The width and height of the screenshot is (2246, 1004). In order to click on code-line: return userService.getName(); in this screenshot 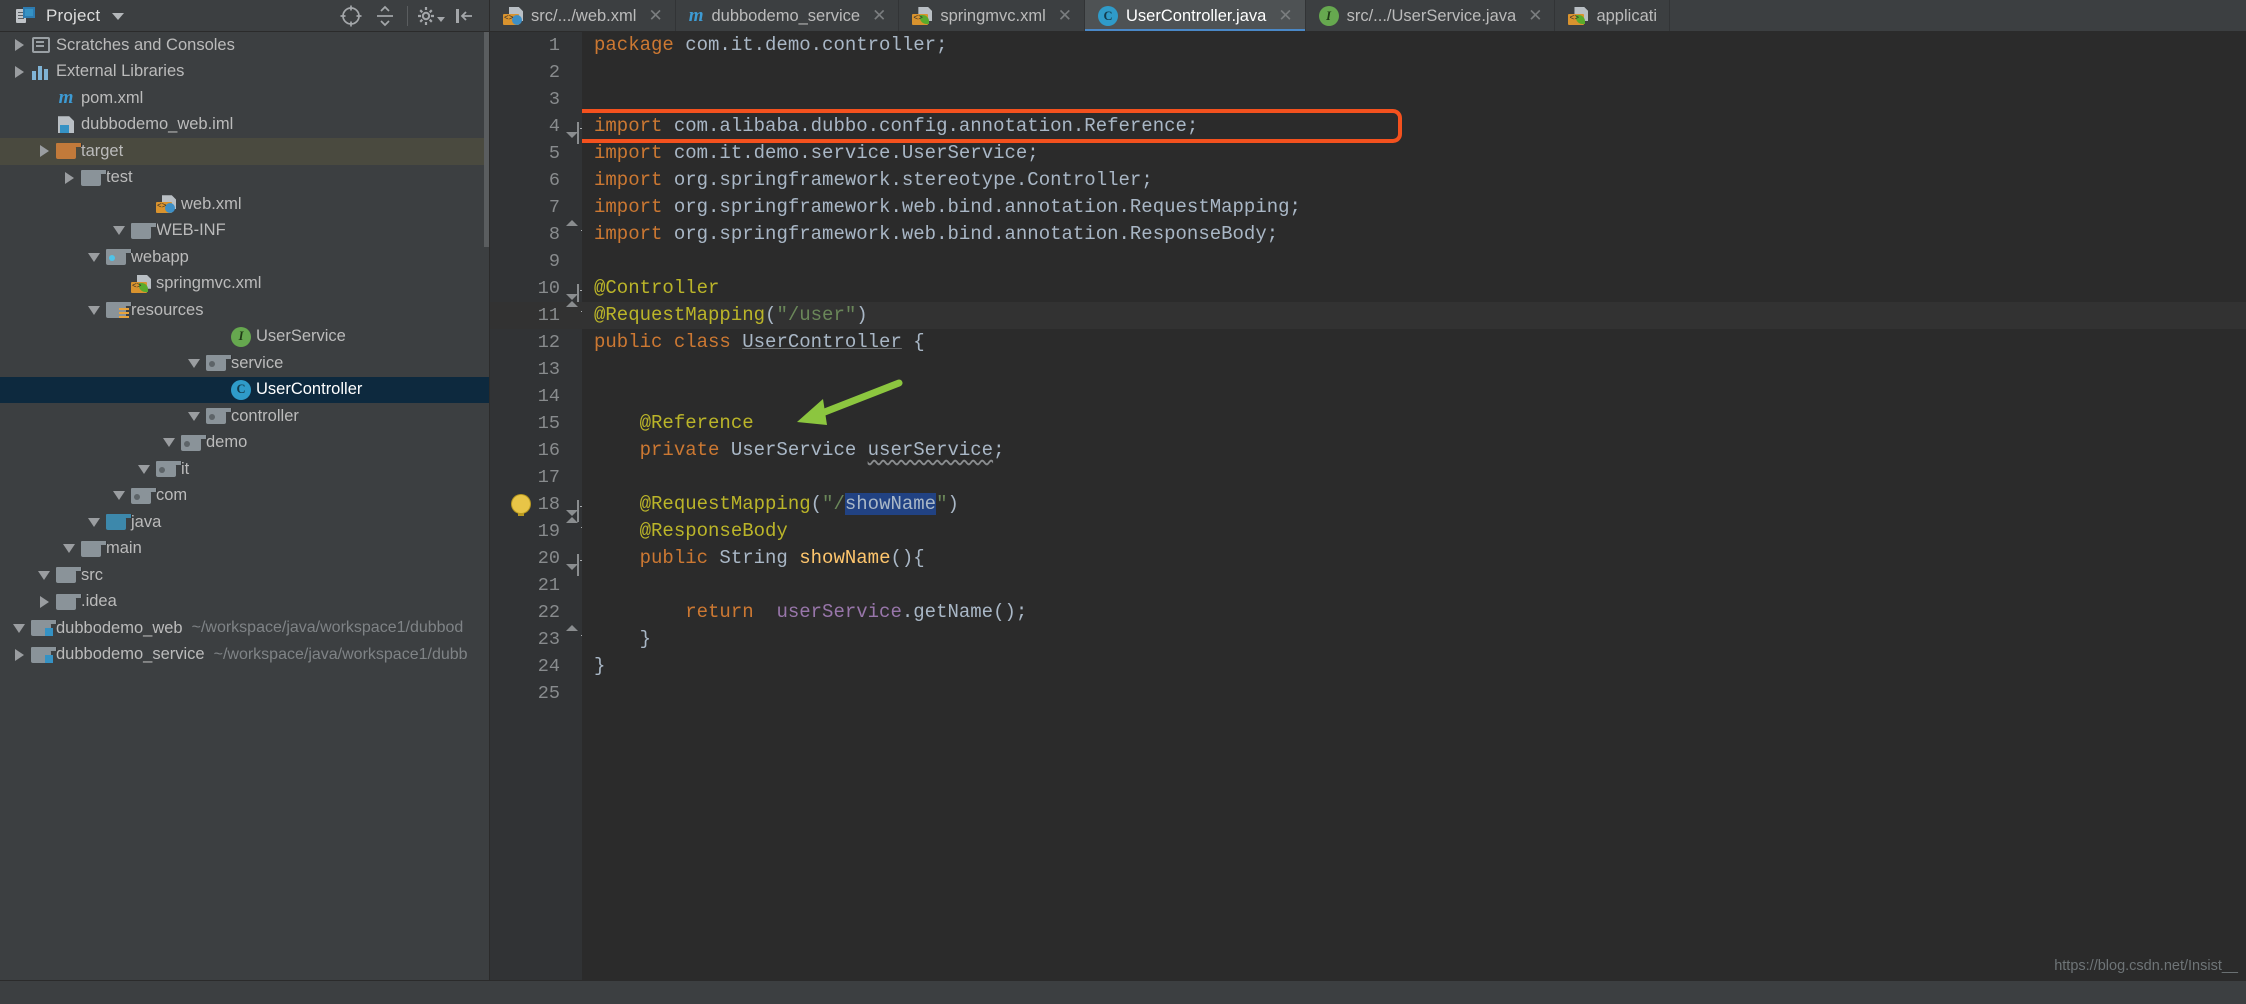, I will do `click(1414, 612)`.